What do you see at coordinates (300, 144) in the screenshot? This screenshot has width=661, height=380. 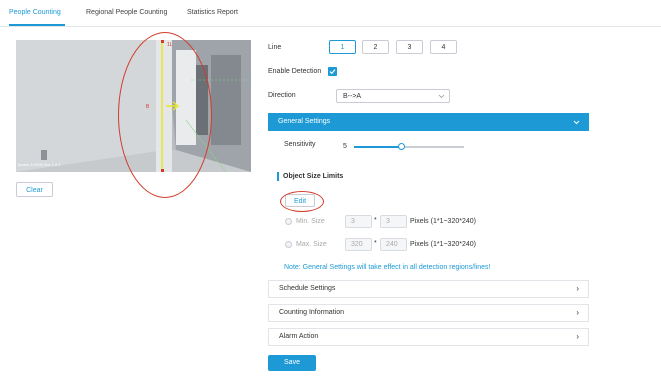 I see `sensitivity-label: Sensitivity` at bounding box center [300, 144].